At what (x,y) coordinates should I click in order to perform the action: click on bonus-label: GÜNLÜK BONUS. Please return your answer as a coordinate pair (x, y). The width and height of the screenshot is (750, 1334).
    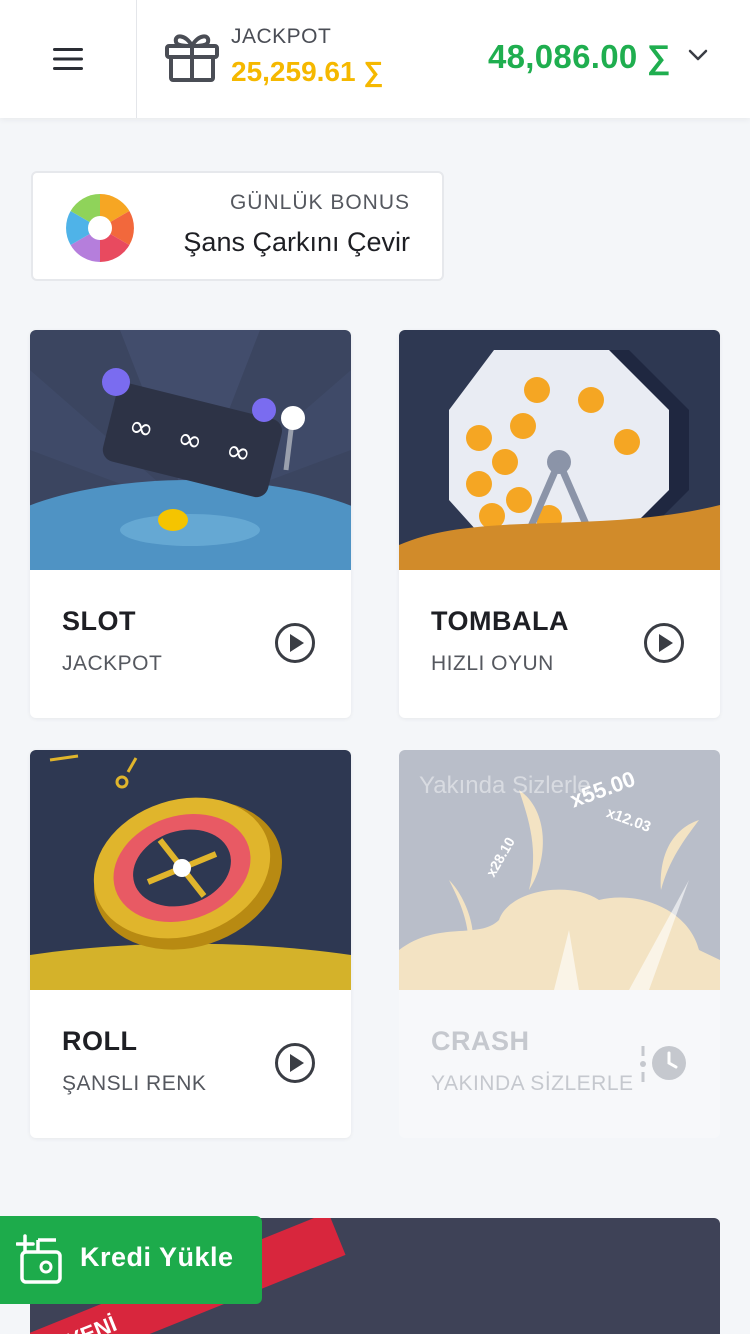
    Looking at the image, I should click on (319, 202).